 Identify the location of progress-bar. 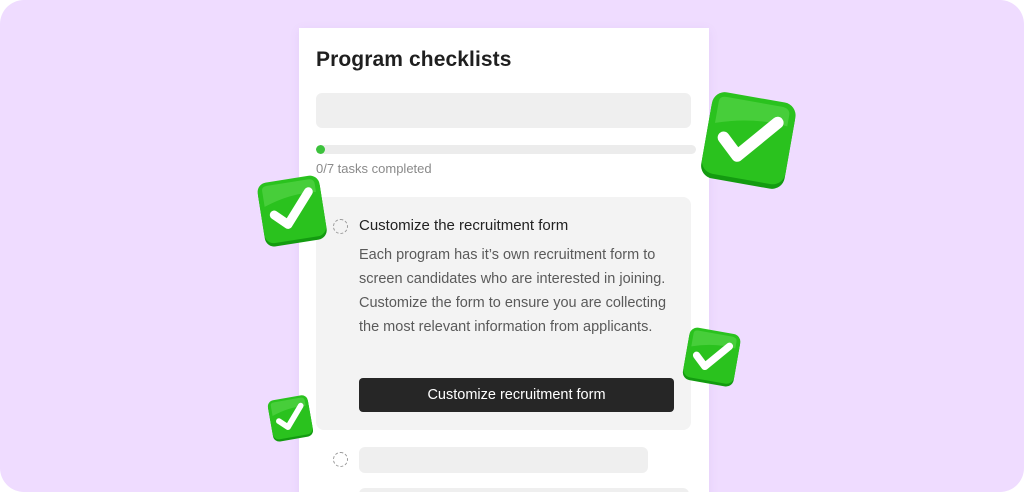
(506, 149).